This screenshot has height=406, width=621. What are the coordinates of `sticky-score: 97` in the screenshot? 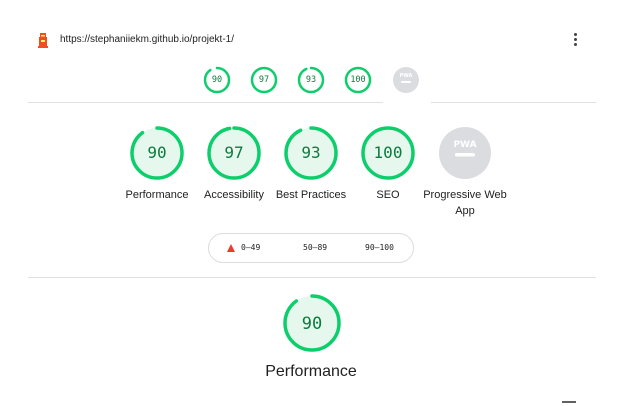 It's located at (264, 80).